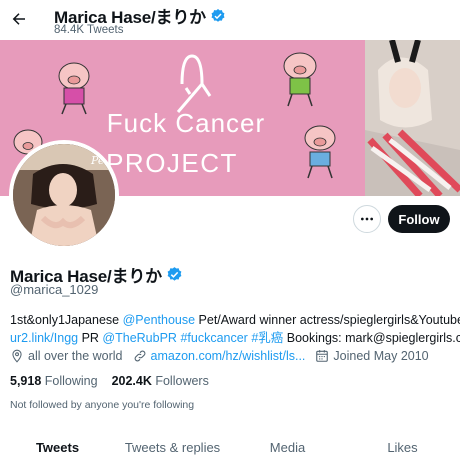 The image size is (460, 460). Describe the element at coordinates (402, 444) in the screenshot. I see `tab-likes: Likes` at that location.